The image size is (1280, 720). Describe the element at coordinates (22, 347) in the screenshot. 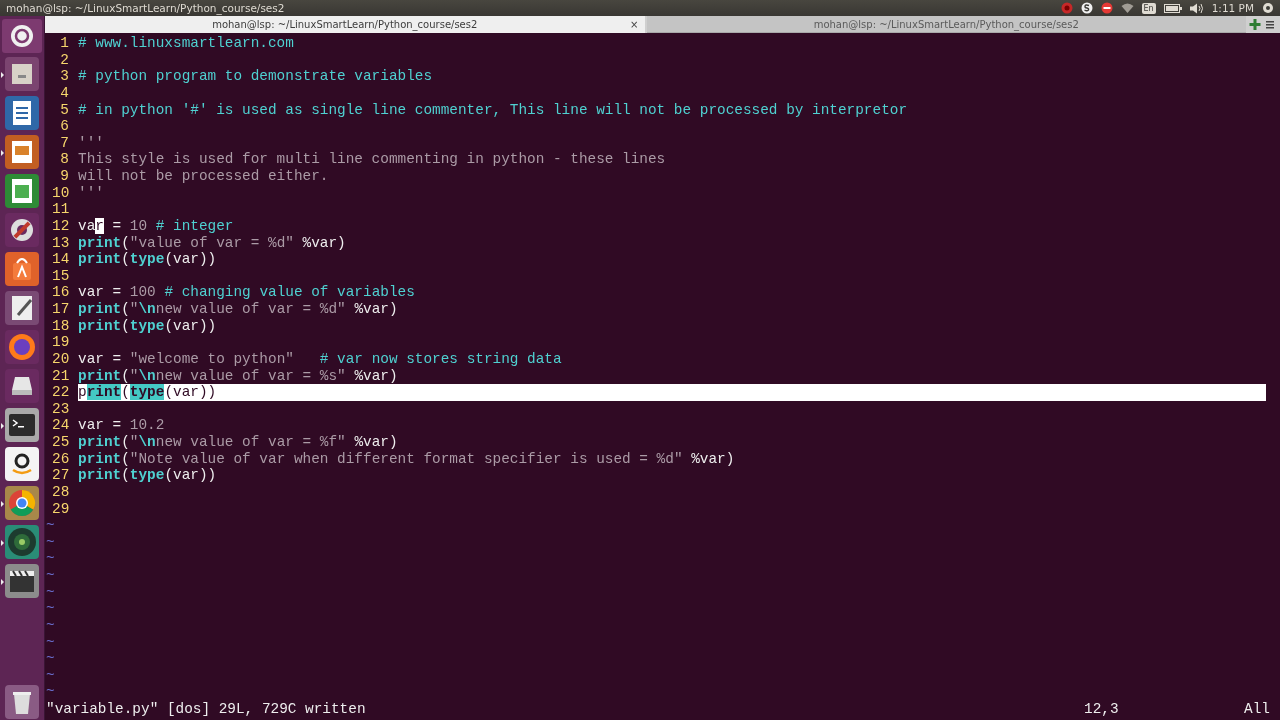

I see `globe-icon` at that location.